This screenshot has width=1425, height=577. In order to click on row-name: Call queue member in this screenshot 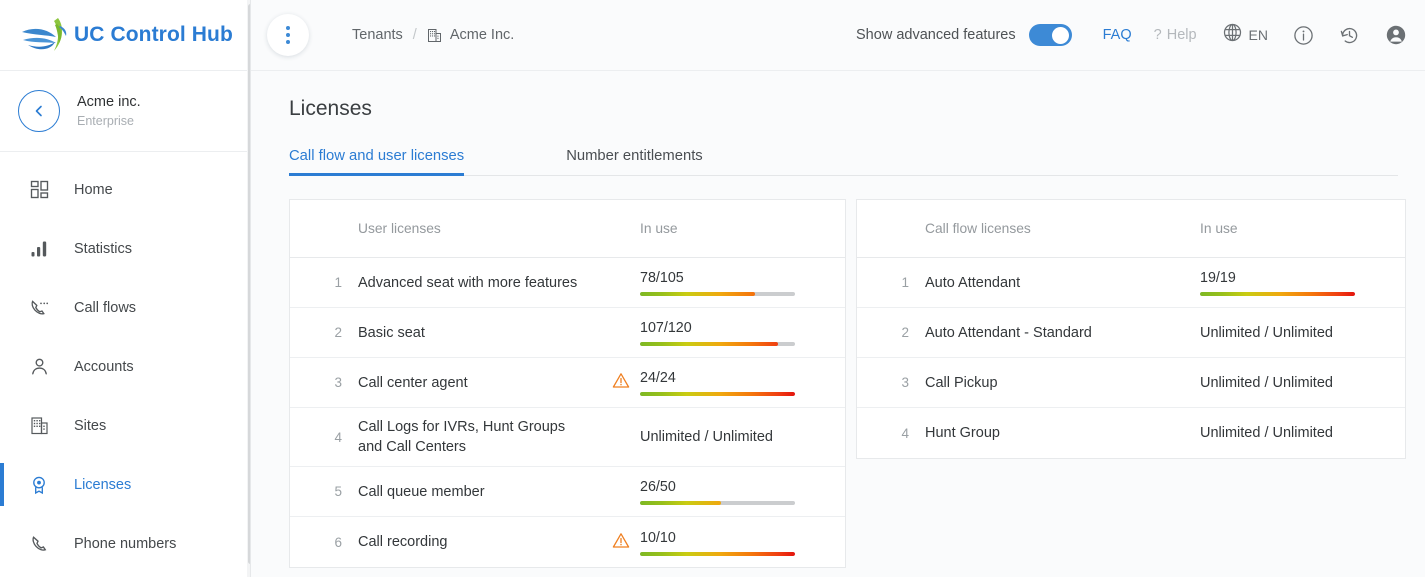, I will do `click(421, 491)`.